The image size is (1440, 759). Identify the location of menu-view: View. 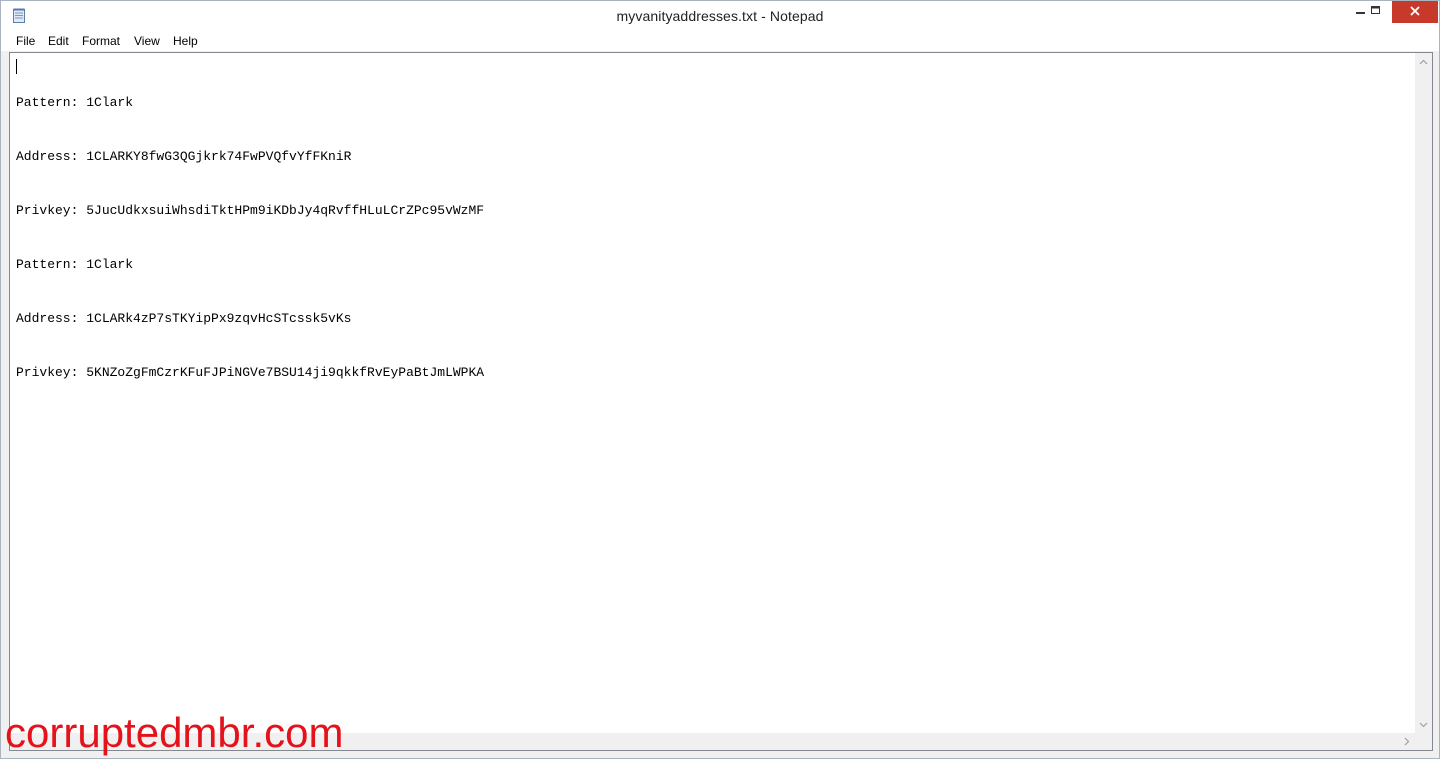
(147, 41).